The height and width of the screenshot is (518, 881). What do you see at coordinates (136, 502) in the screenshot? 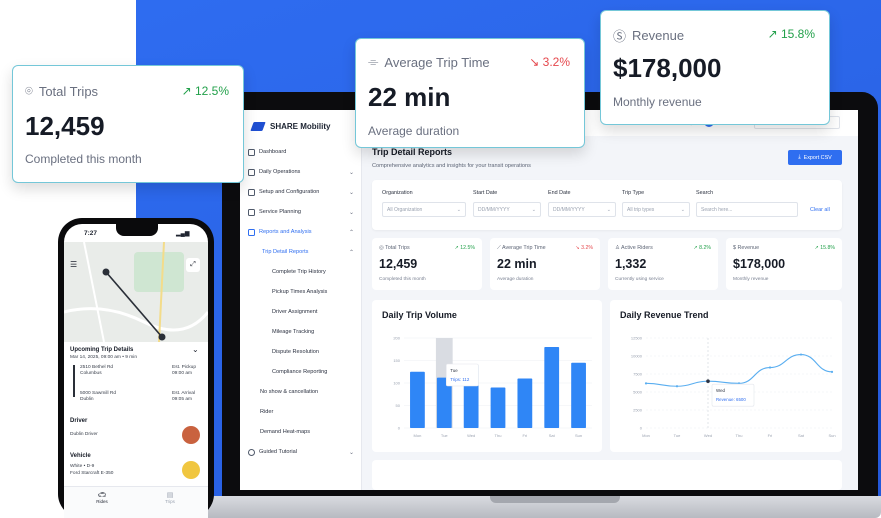
I see `phone-tab-bar: 🚗︎ Rides ▤ Trips` at bounding box center [136, 502].